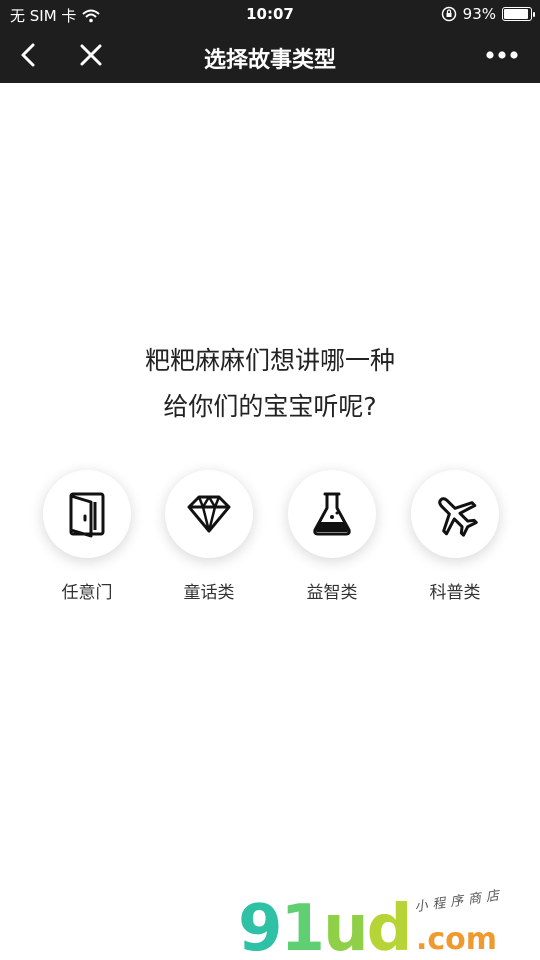 The height and width of the screenshot is (960, 540). What do you see at coordinates (269, 60) in the screenshot?
I see `page-title: 选择故事类型` at bounding box center [269, 60].